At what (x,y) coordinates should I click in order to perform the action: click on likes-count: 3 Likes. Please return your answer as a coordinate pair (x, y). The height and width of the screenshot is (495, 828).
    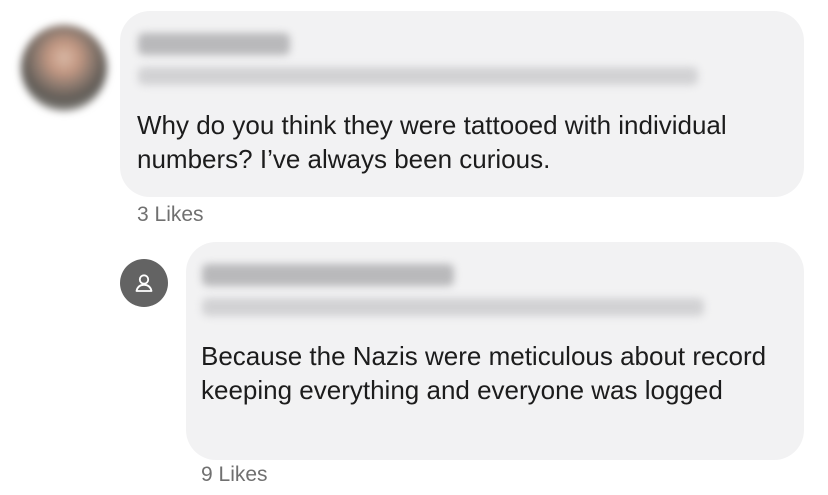
    Looking at the image, I should click on (170, 215).